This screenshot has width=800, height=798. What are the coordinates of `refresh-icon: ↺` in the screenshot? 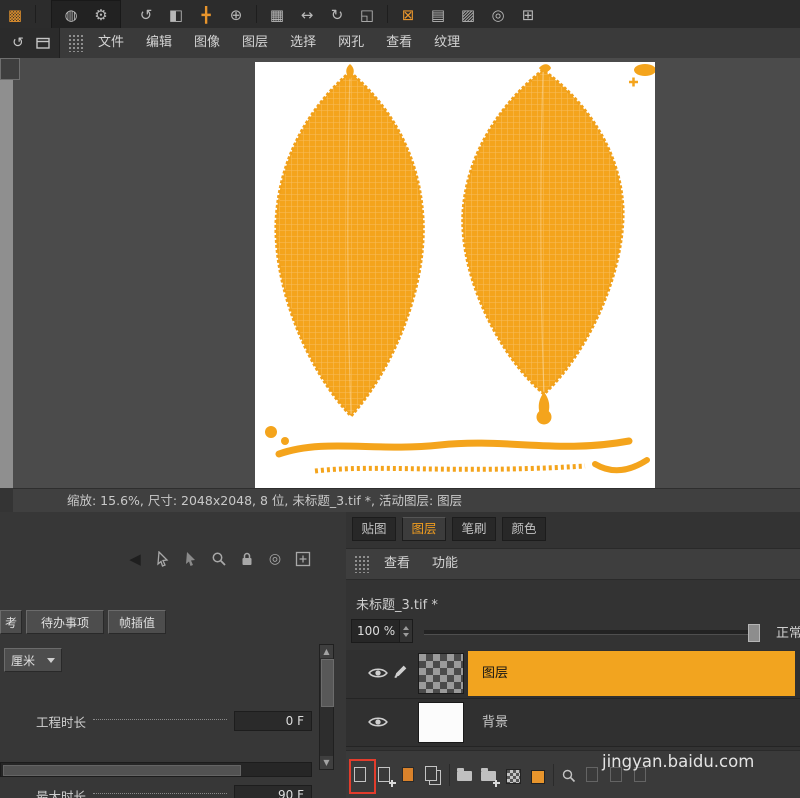 It's located at (18, 43).